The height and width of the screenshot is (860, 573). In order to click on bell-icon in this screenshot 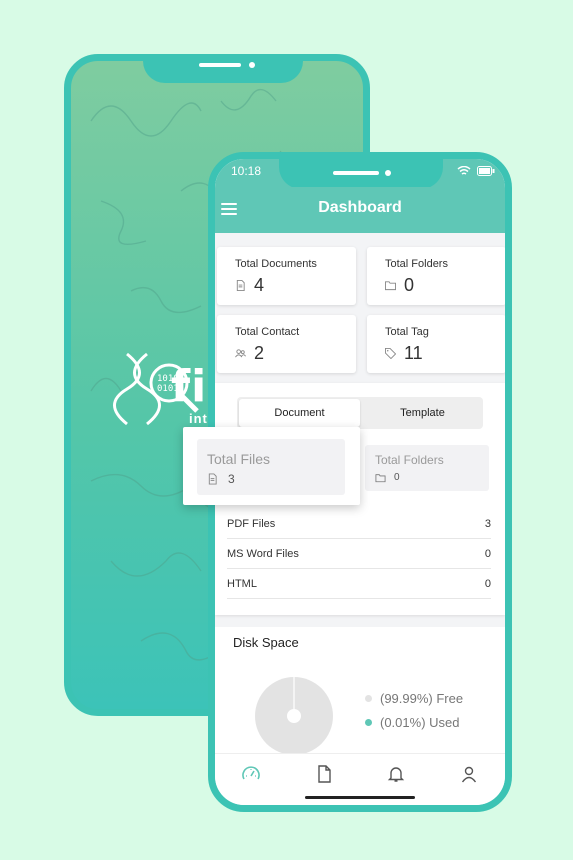, I will do `click(396, 774)`.